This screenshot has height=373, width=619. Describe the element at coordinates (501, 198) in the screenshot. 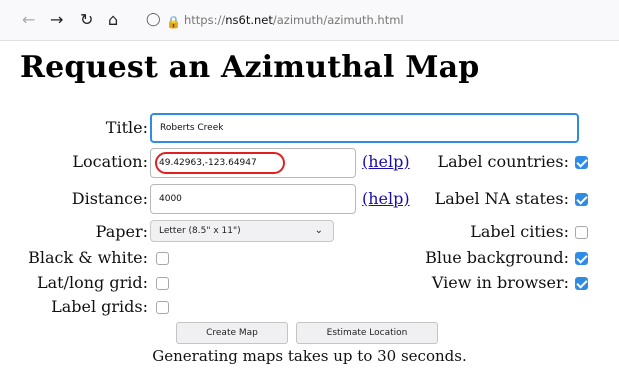

I see `label-na-states-label: Label NA states:` at that location.